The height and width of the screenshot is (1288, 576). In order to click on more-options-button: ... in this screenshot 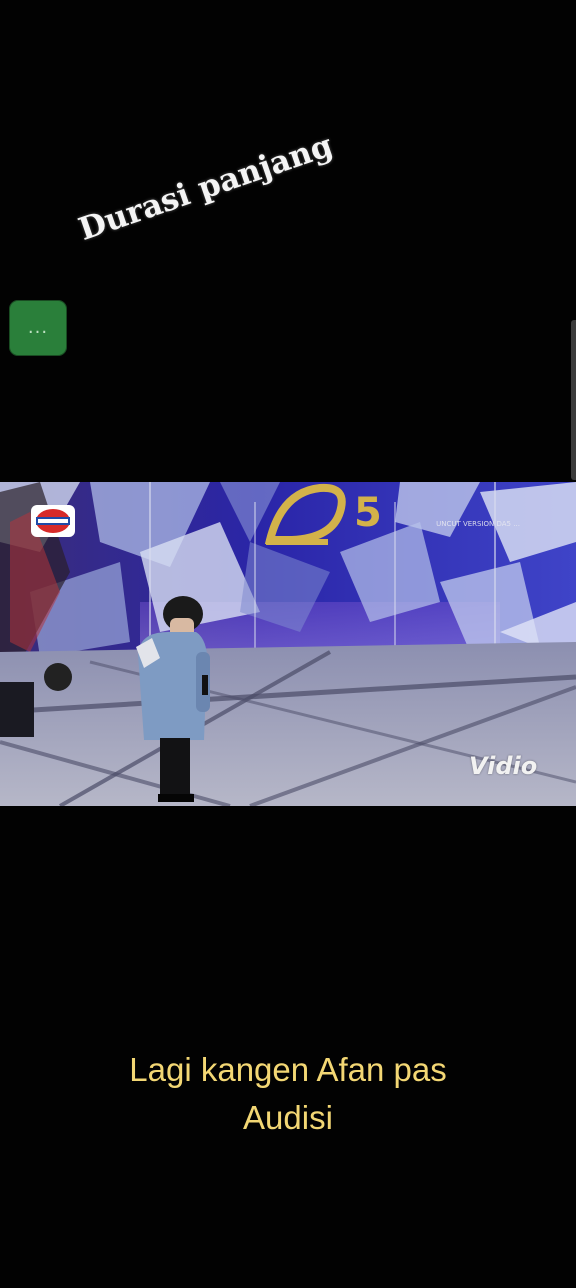, I will do `click(38, 328)`.